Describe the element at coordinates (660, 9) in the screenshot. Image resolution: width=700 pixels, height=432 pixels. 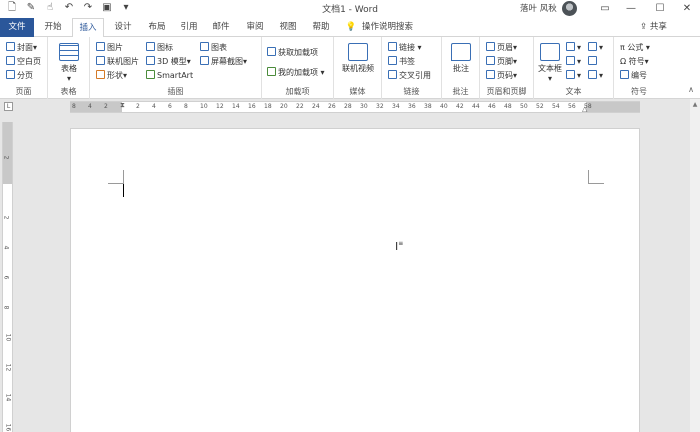
I see `restore-button: ☐` at that location.